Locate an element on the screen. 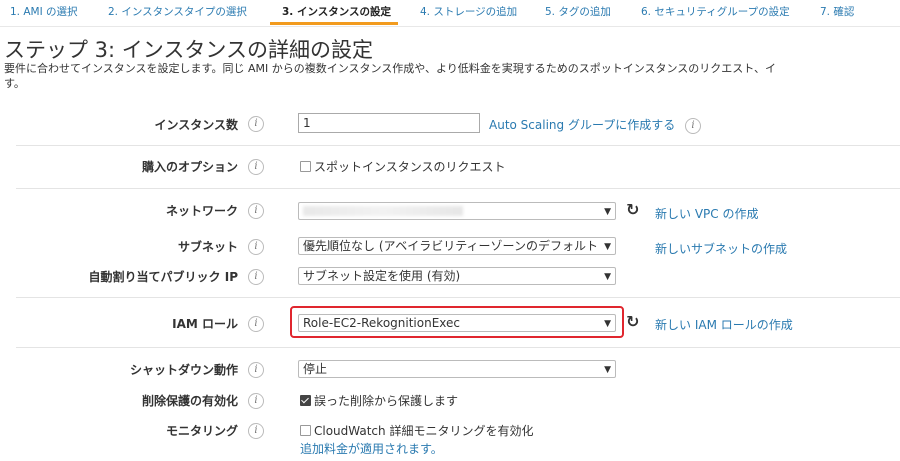  iam-role-value: Role-EC2-RekognitionExec is located at coordinates (381, 323).